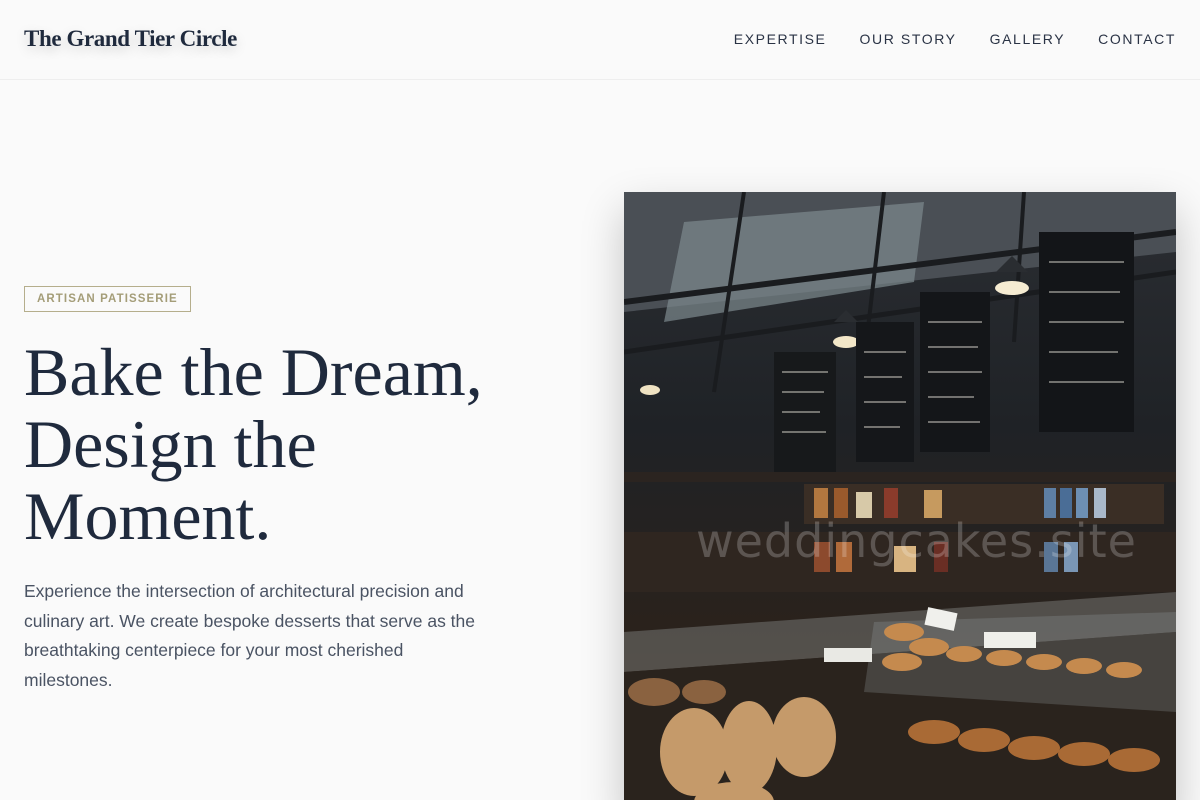 This screenshot has height=800, width=1200. I want to click on headline-line-3: Moment., so click(148, 516).